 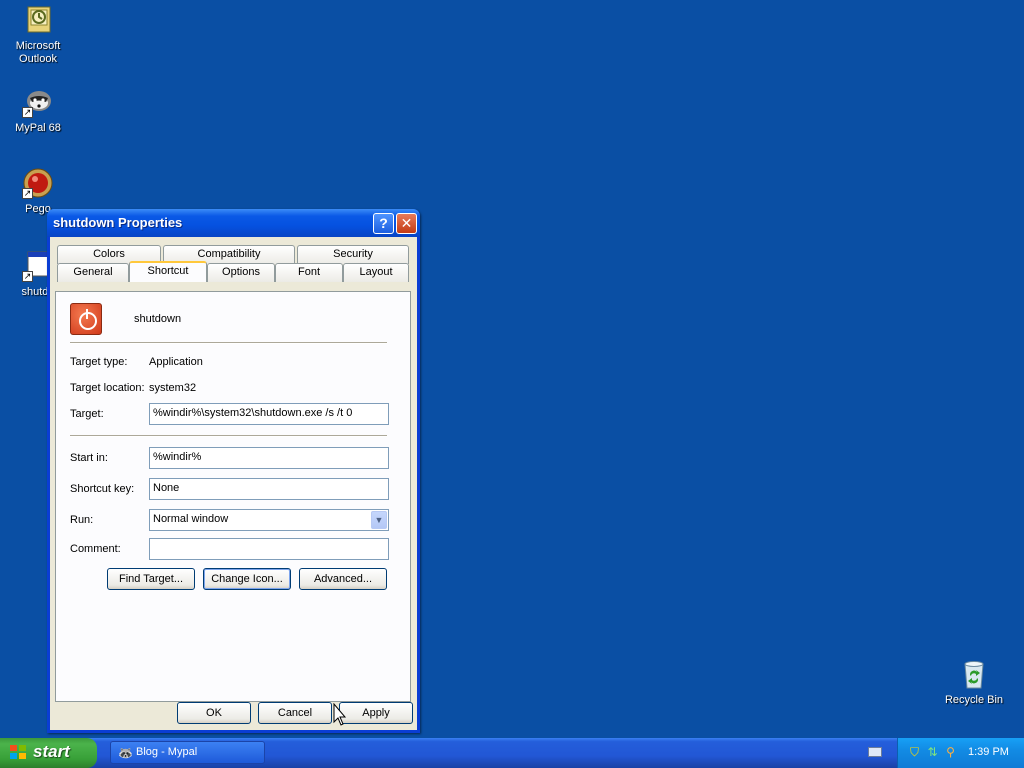 I want to click on start-button: start, so click(x=48, y=753).